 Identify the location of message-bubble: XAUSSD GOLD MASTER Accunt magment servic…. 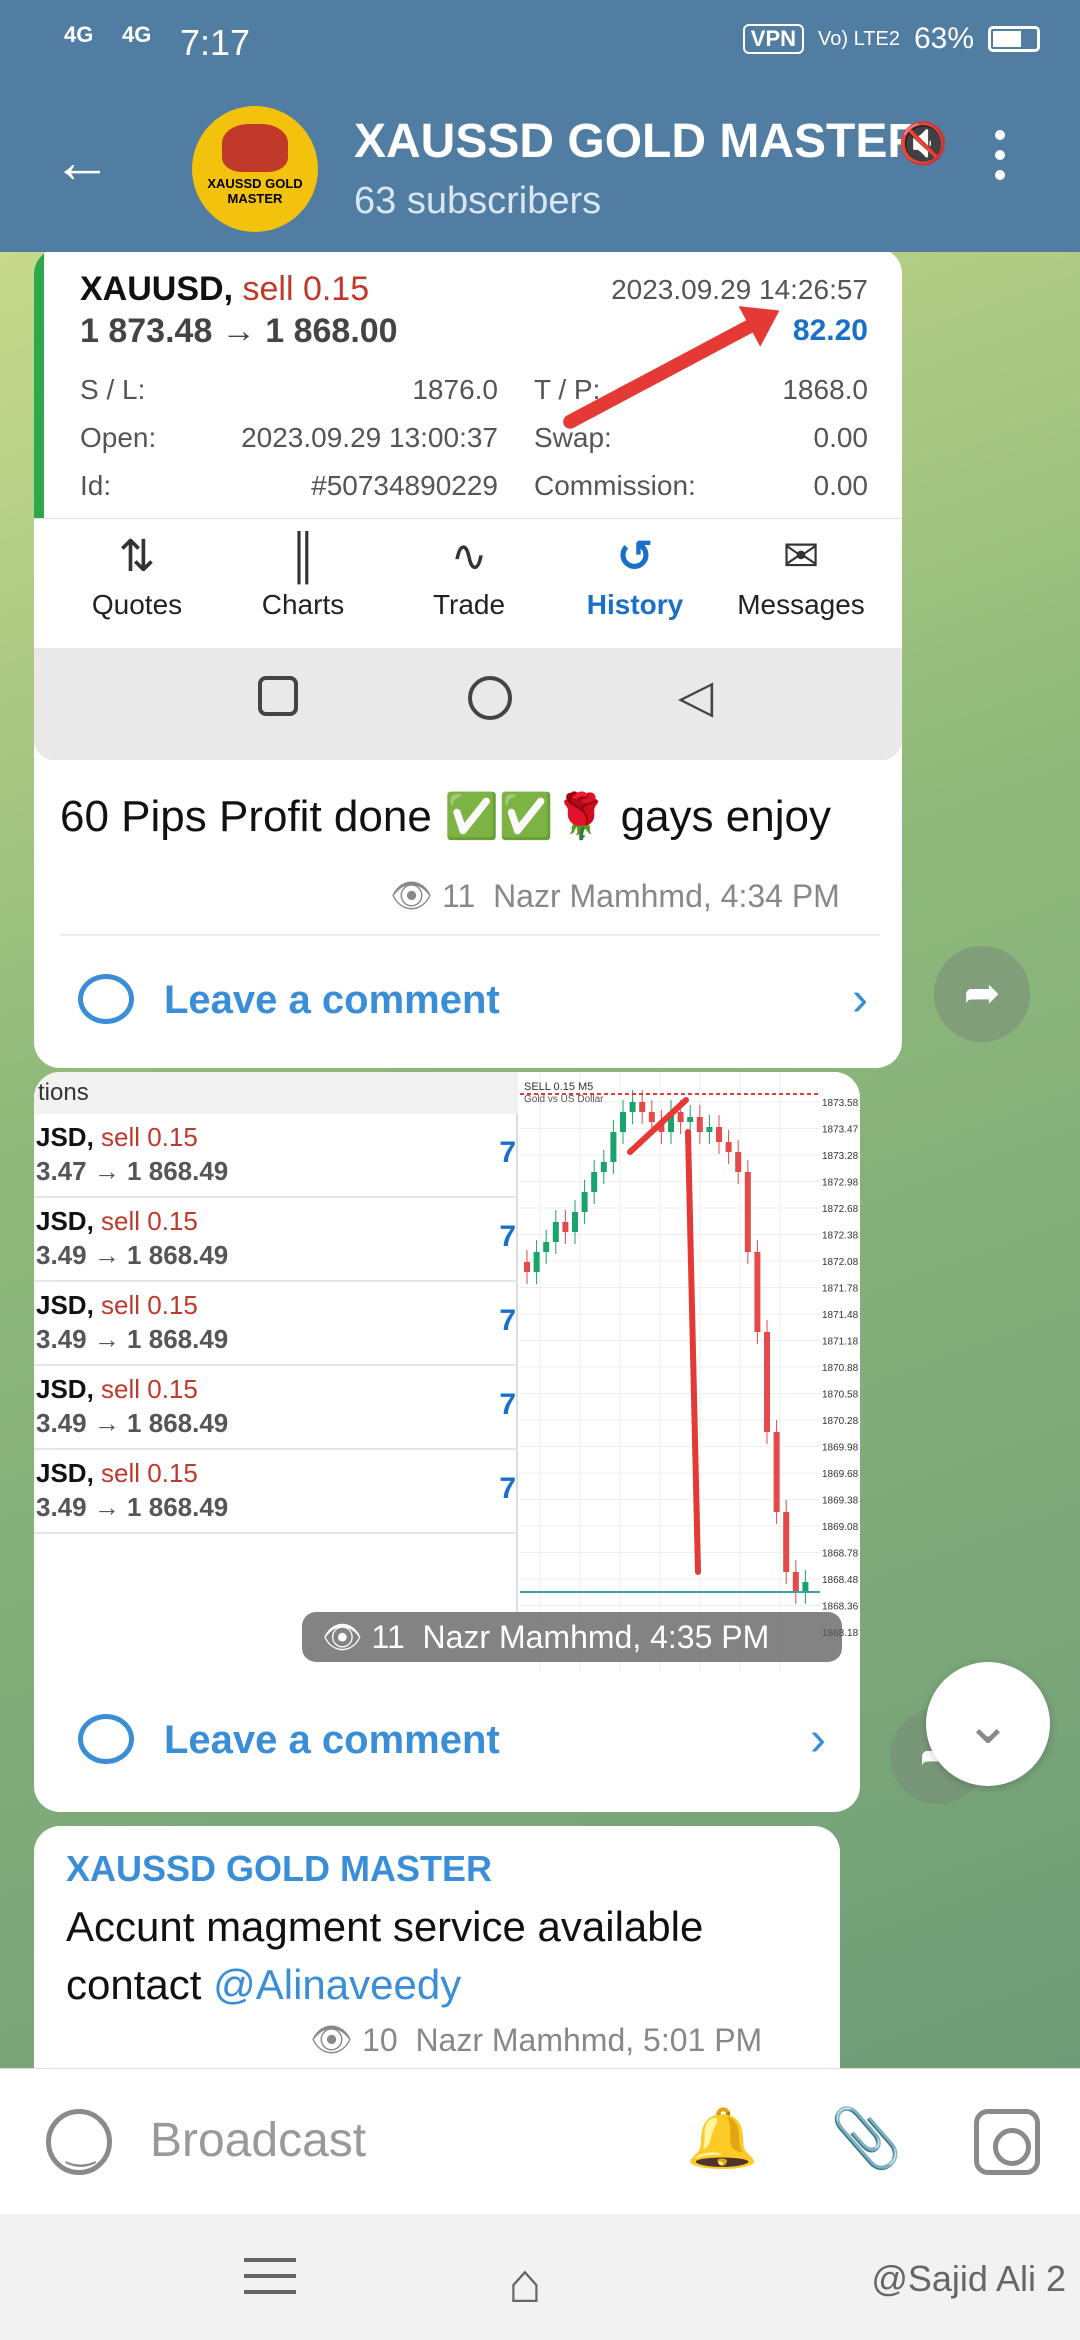
(437, 1947).